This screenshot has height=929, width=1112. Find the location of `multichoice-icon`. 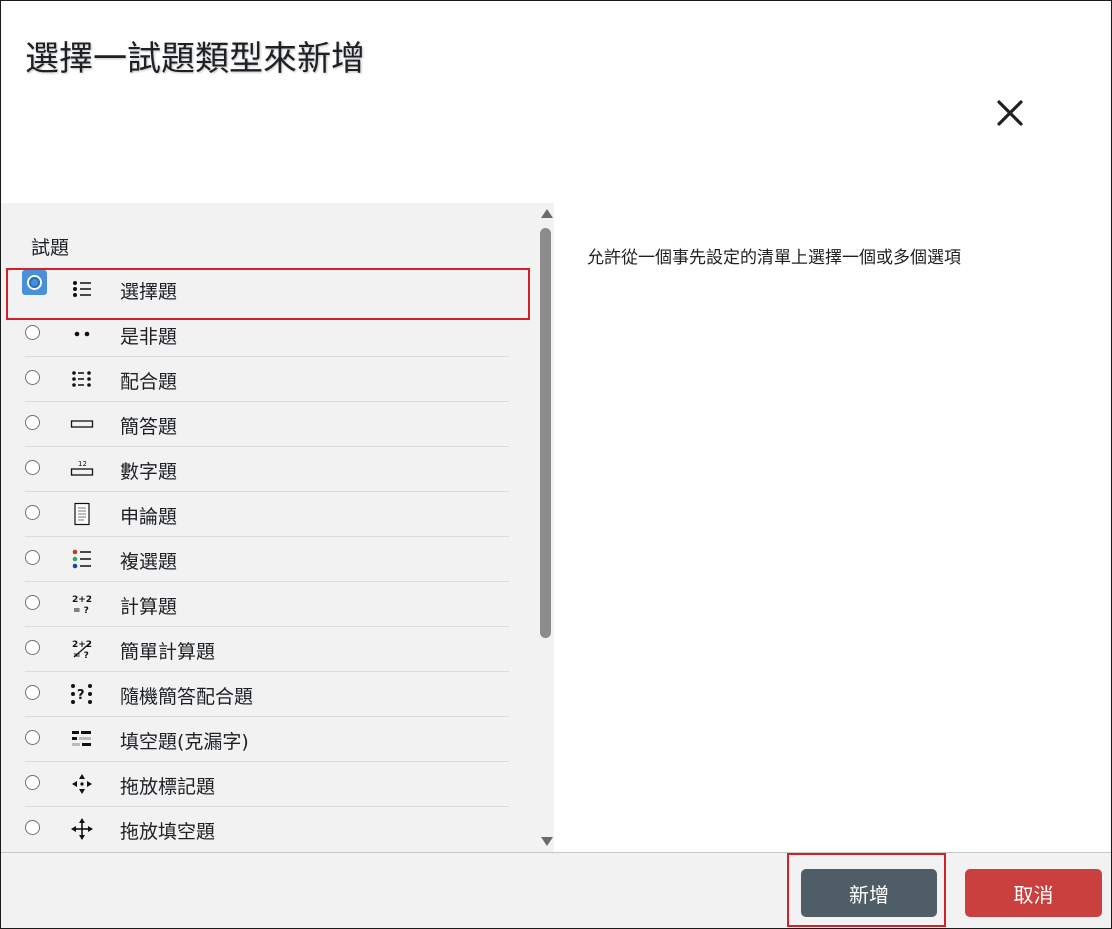

multichoice-icon is located at coordinates (82, 289).